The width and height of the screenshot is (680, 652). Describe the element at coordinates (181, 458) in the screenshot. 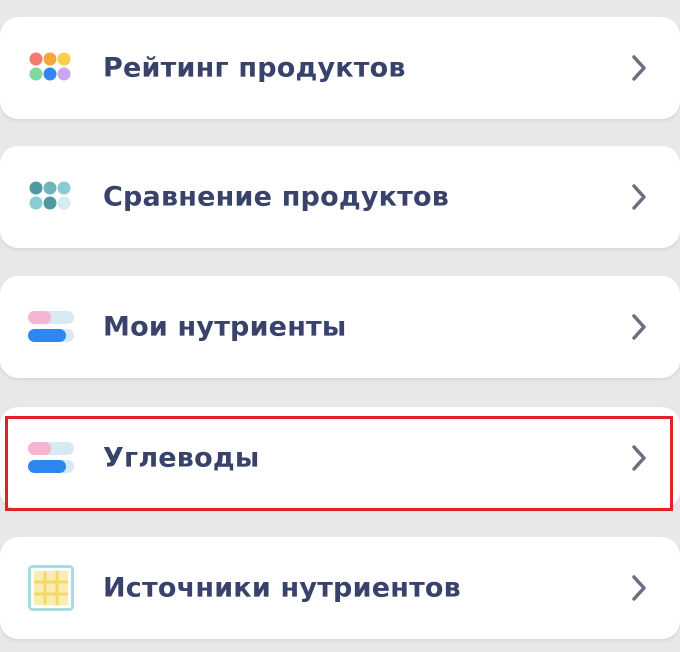

I see `menu-item-label: Углеводы` at that location.